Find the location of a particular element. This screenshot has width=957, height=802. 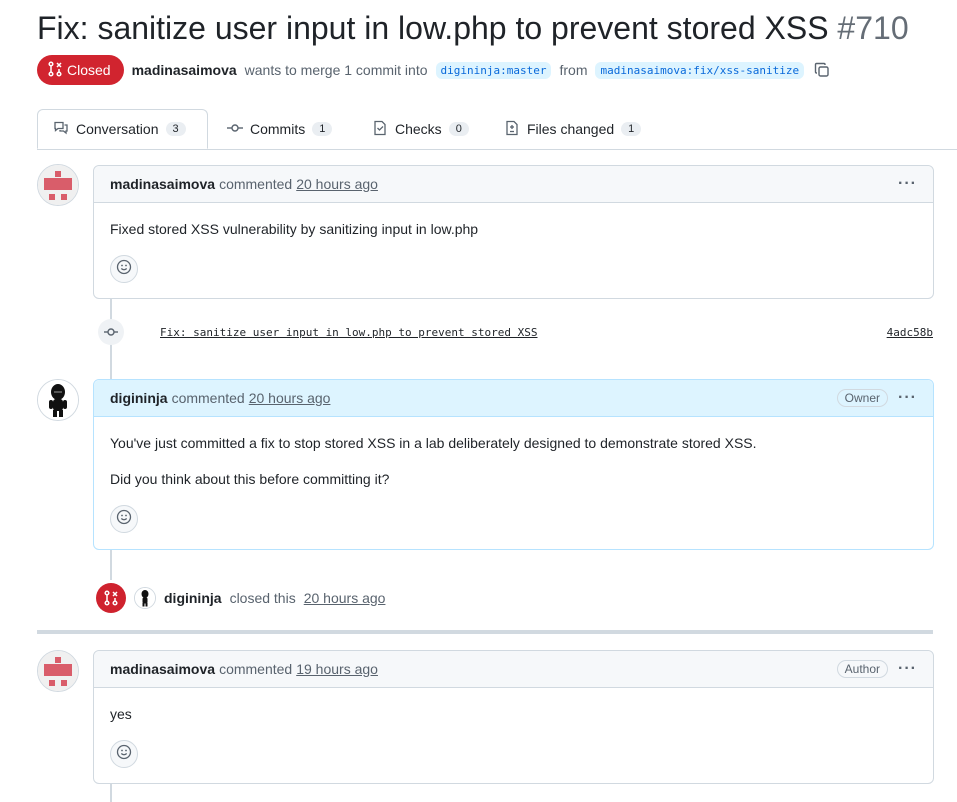

copy-icon is located at coordinates (822, 70).